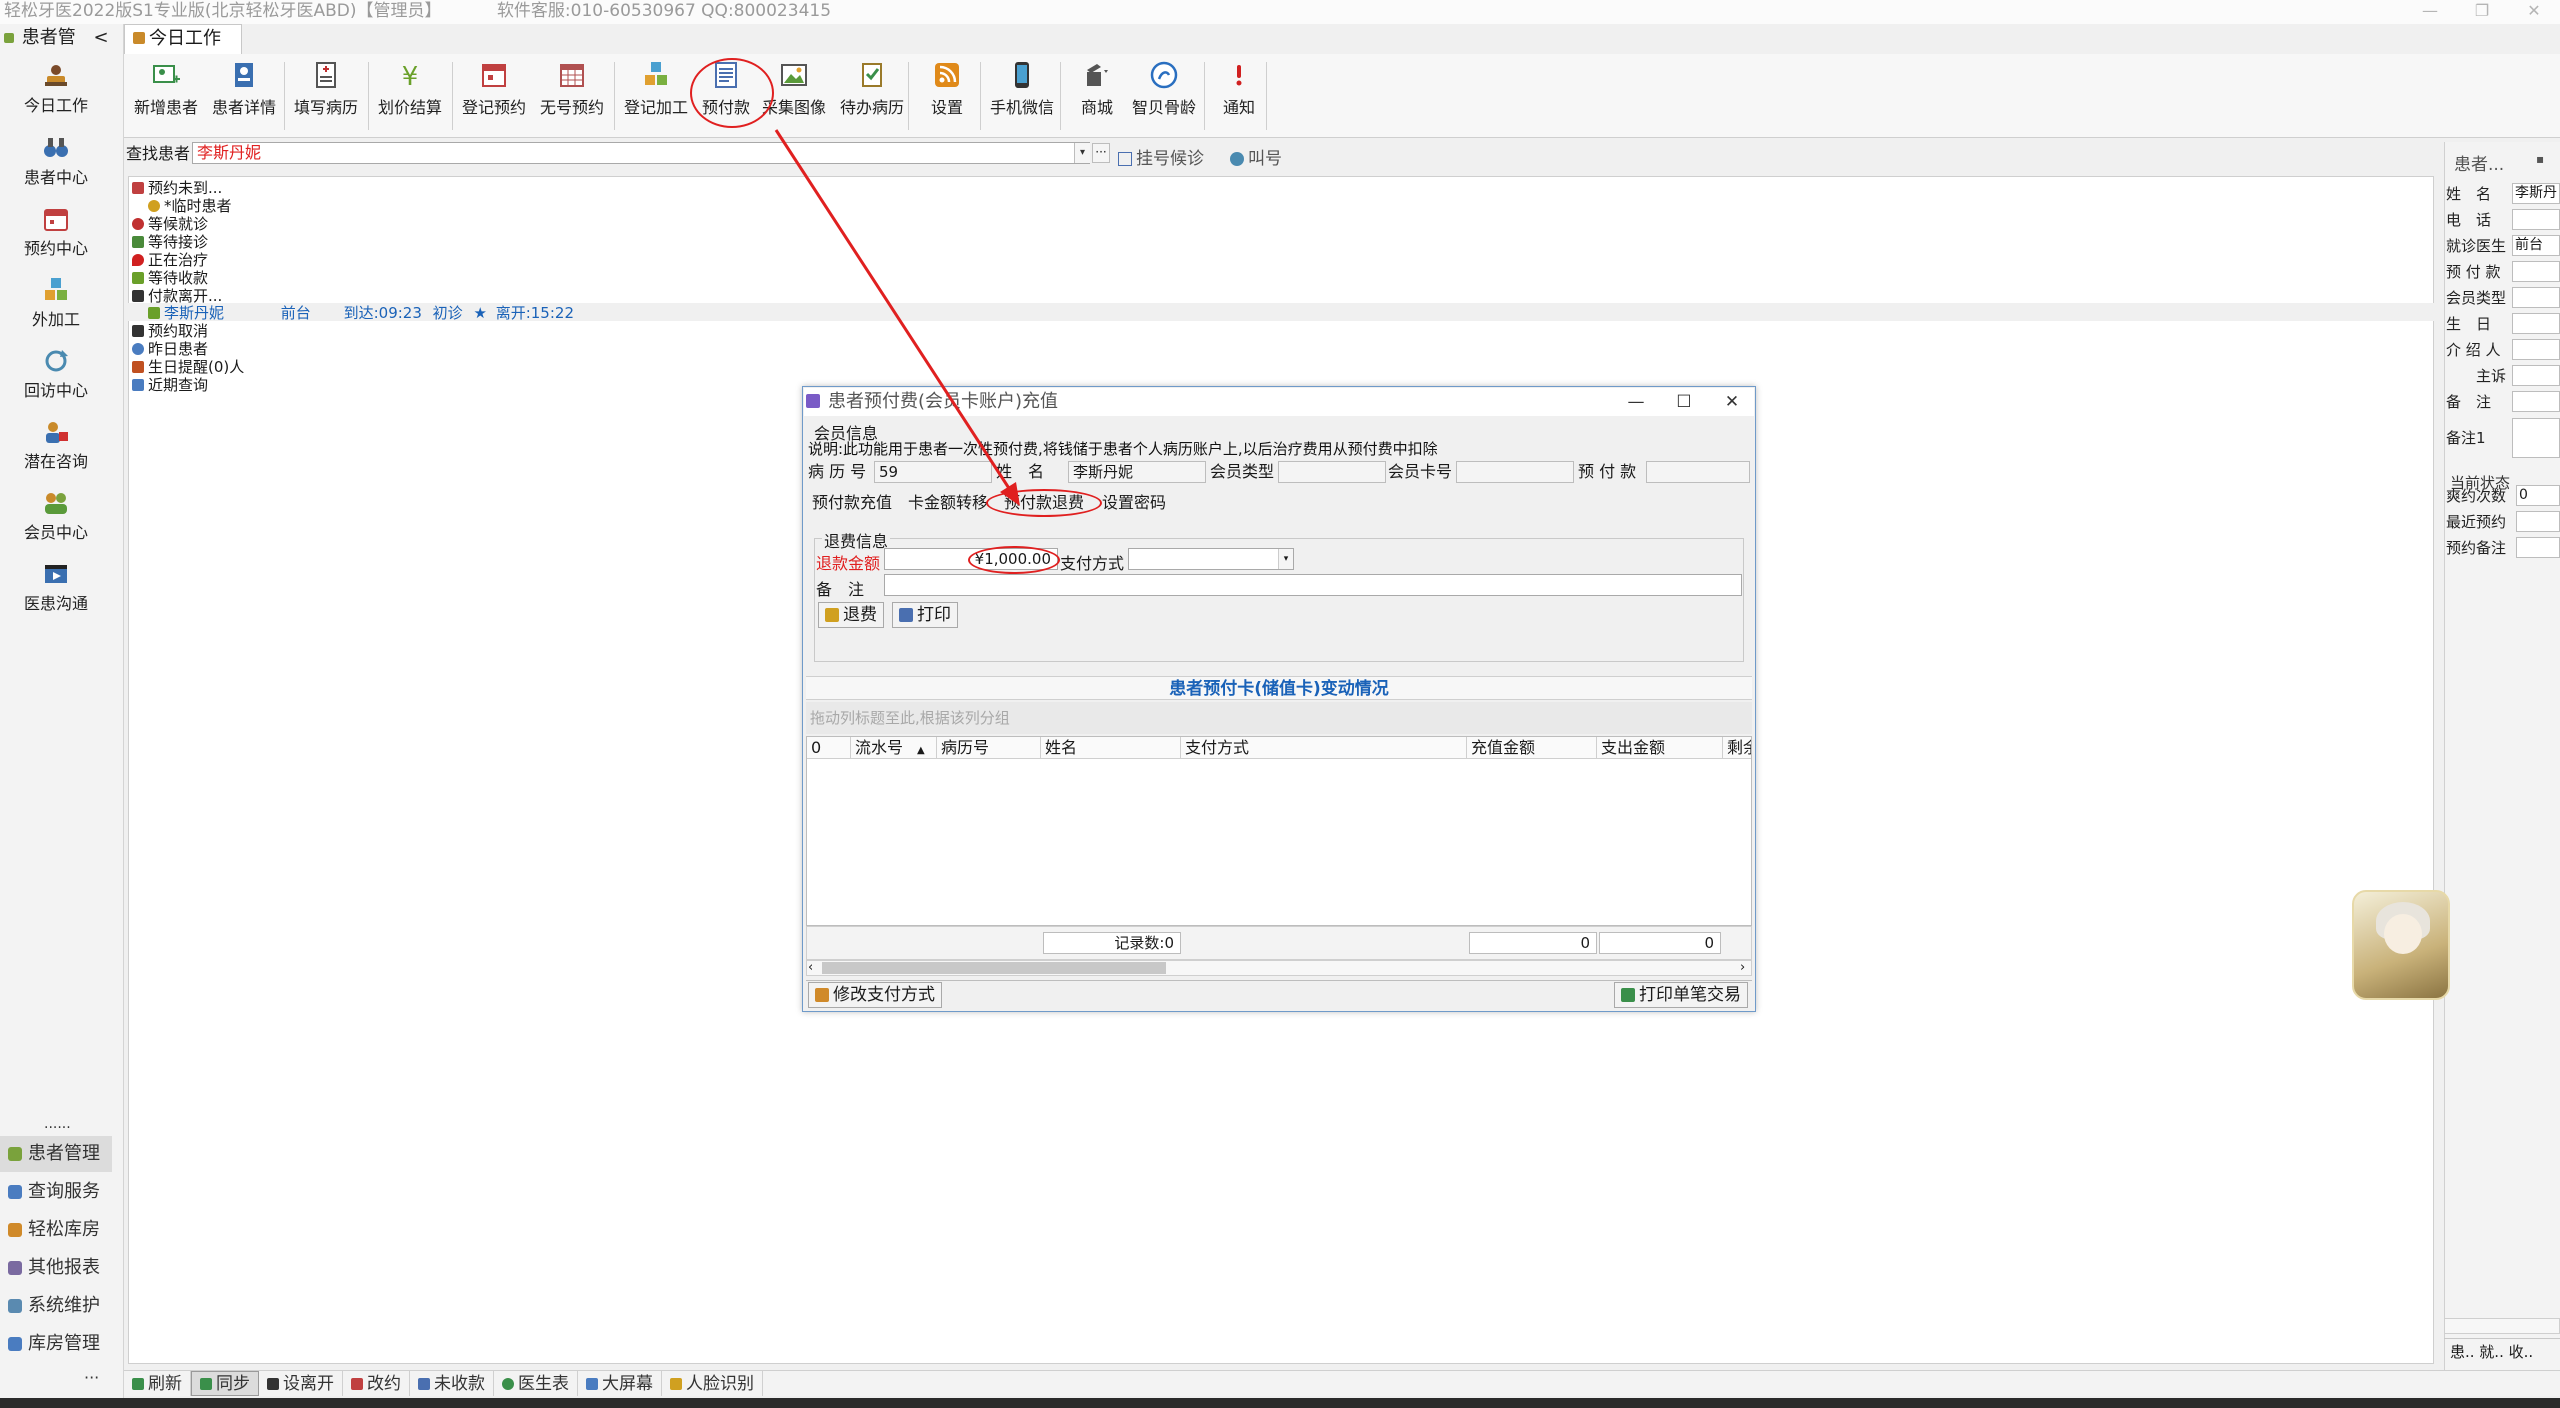  What do you see at coordinates (410, 92) in the screenshot?
I see `pricing-settlement-button: ¥ 划价结算` at bounding box center [410, 92].